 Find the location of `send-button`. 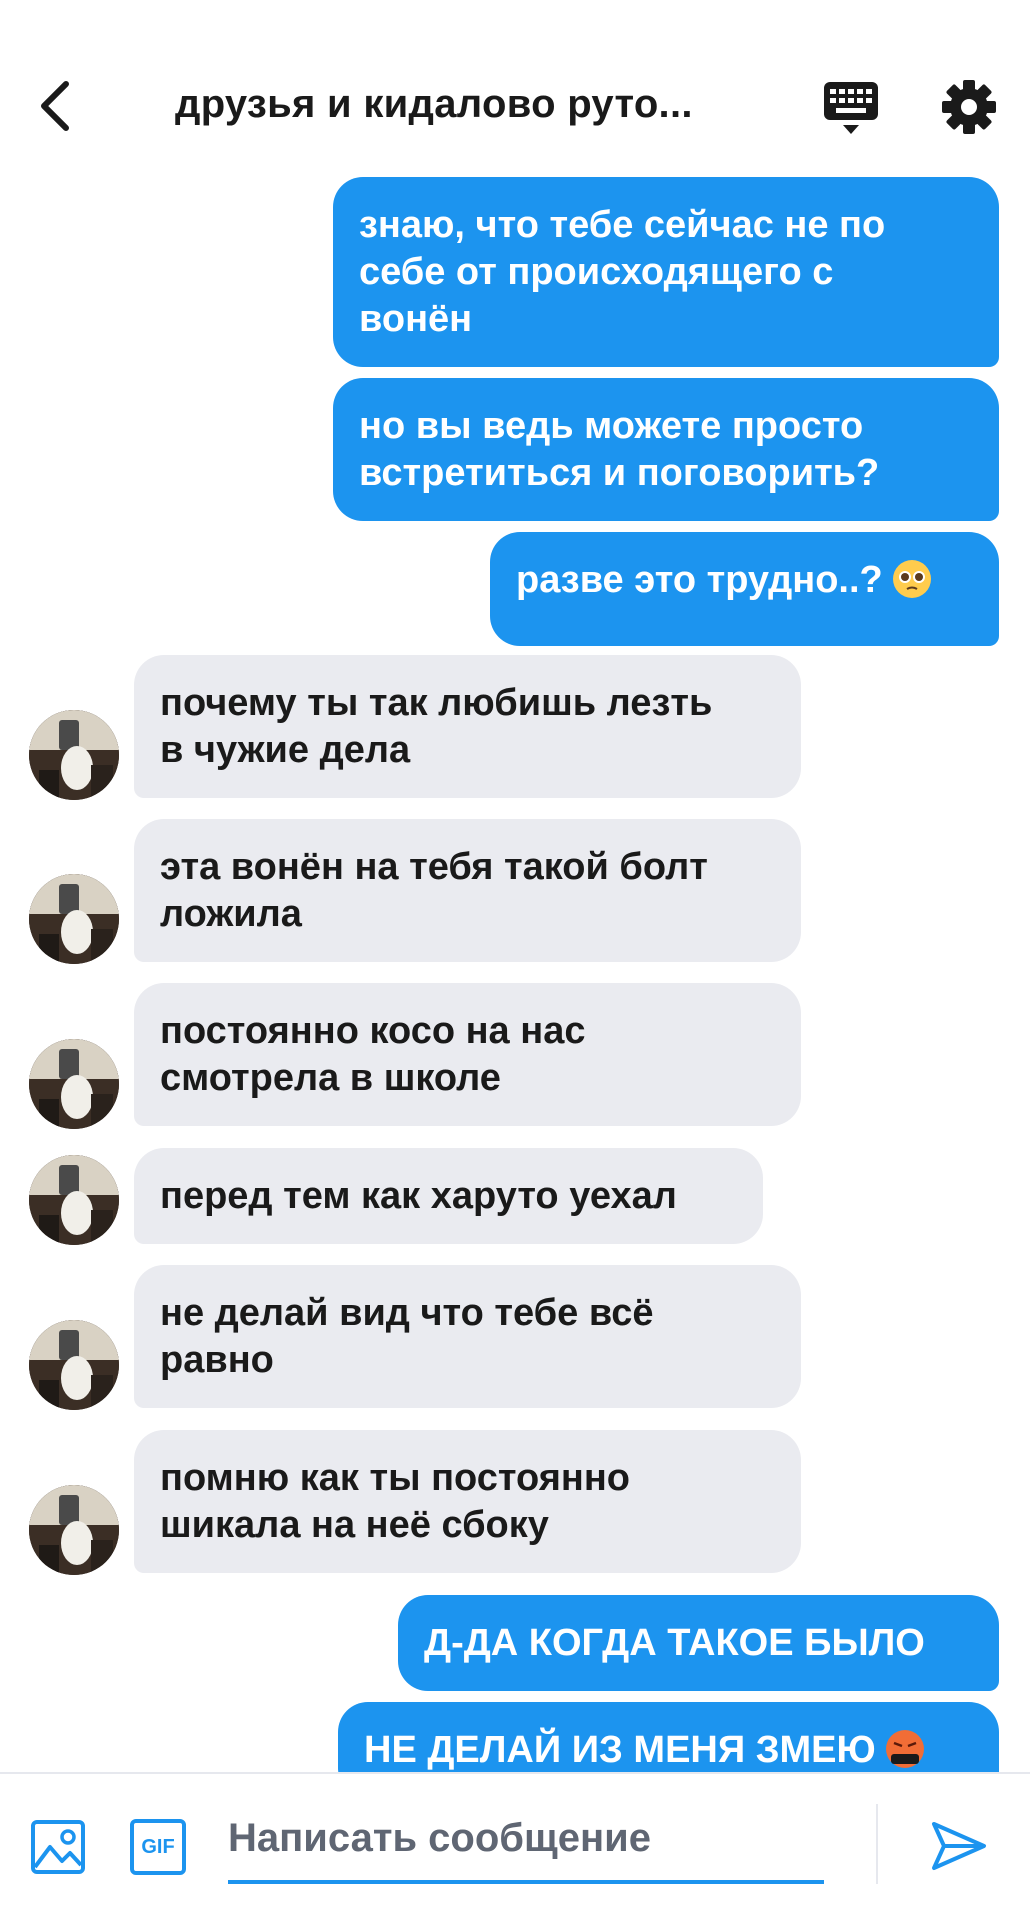

send-button is located at coordinates (959, 1846).